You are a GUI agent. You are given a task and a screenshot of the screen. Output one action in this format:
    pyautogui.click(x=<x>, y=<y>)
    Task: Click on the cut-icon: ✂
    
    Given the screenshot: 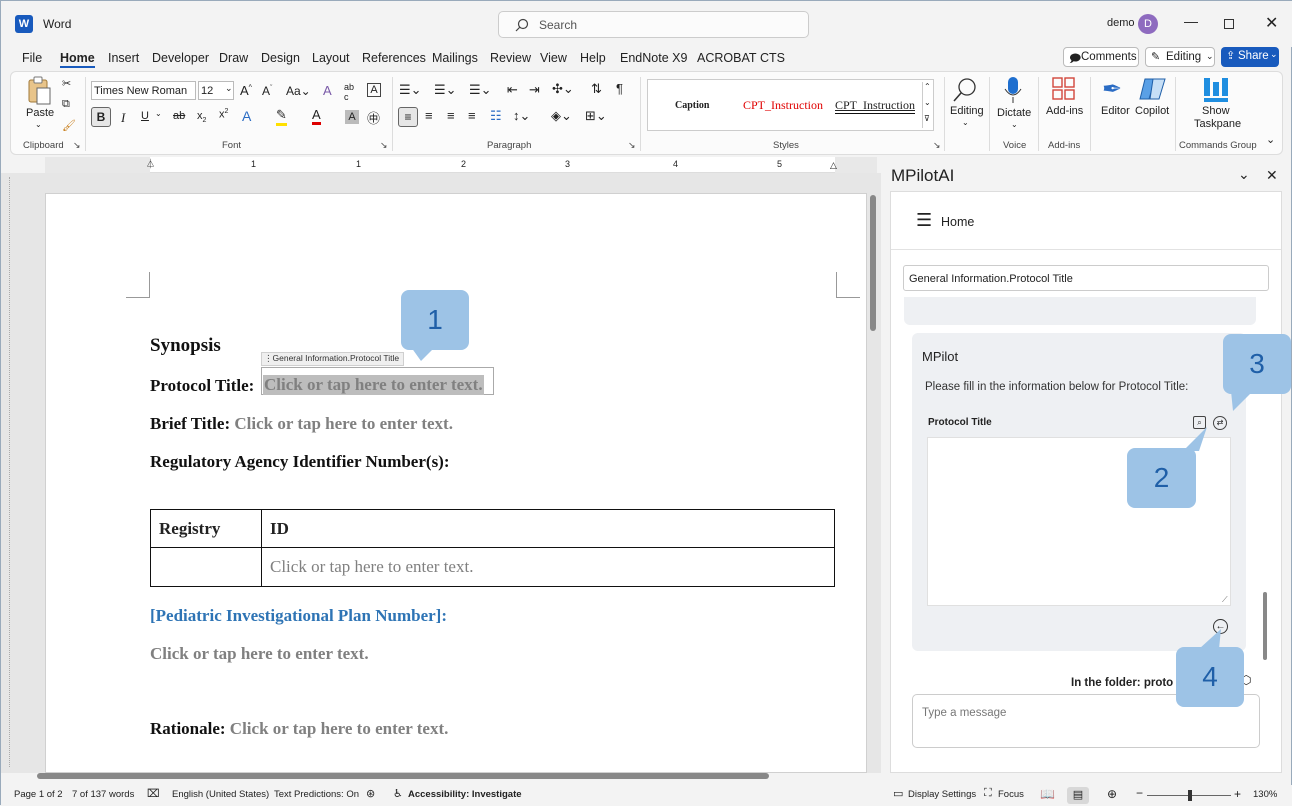 What is the action you would take?
    pyautogui.click(x=66, y=83)
    